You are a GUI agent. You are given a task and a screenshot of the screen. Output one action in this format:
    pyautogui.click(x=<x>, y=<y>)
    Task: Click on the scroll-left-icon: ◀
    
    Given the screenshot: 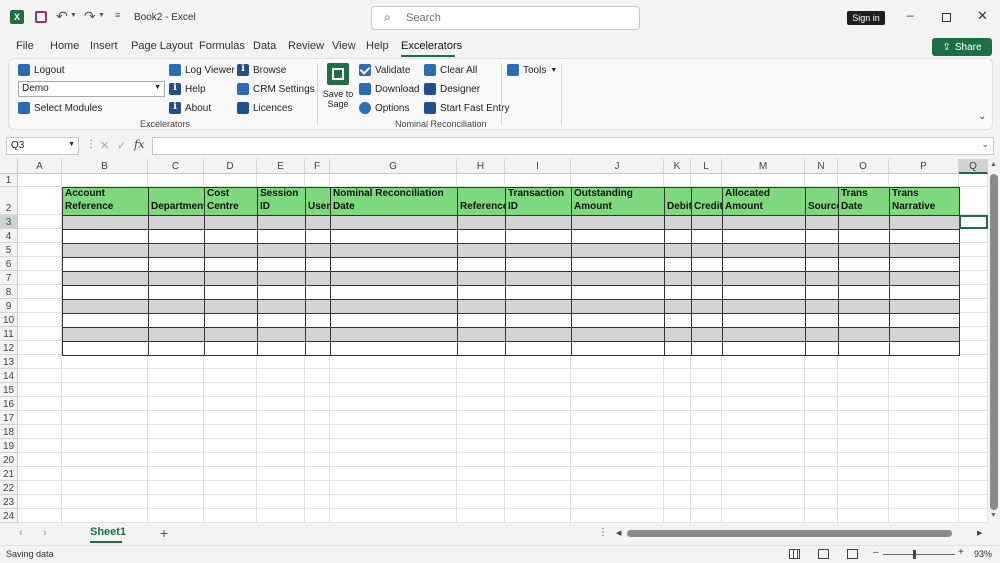 What is the action you would take?
    pyautogui.click(x=618, y=533)
    